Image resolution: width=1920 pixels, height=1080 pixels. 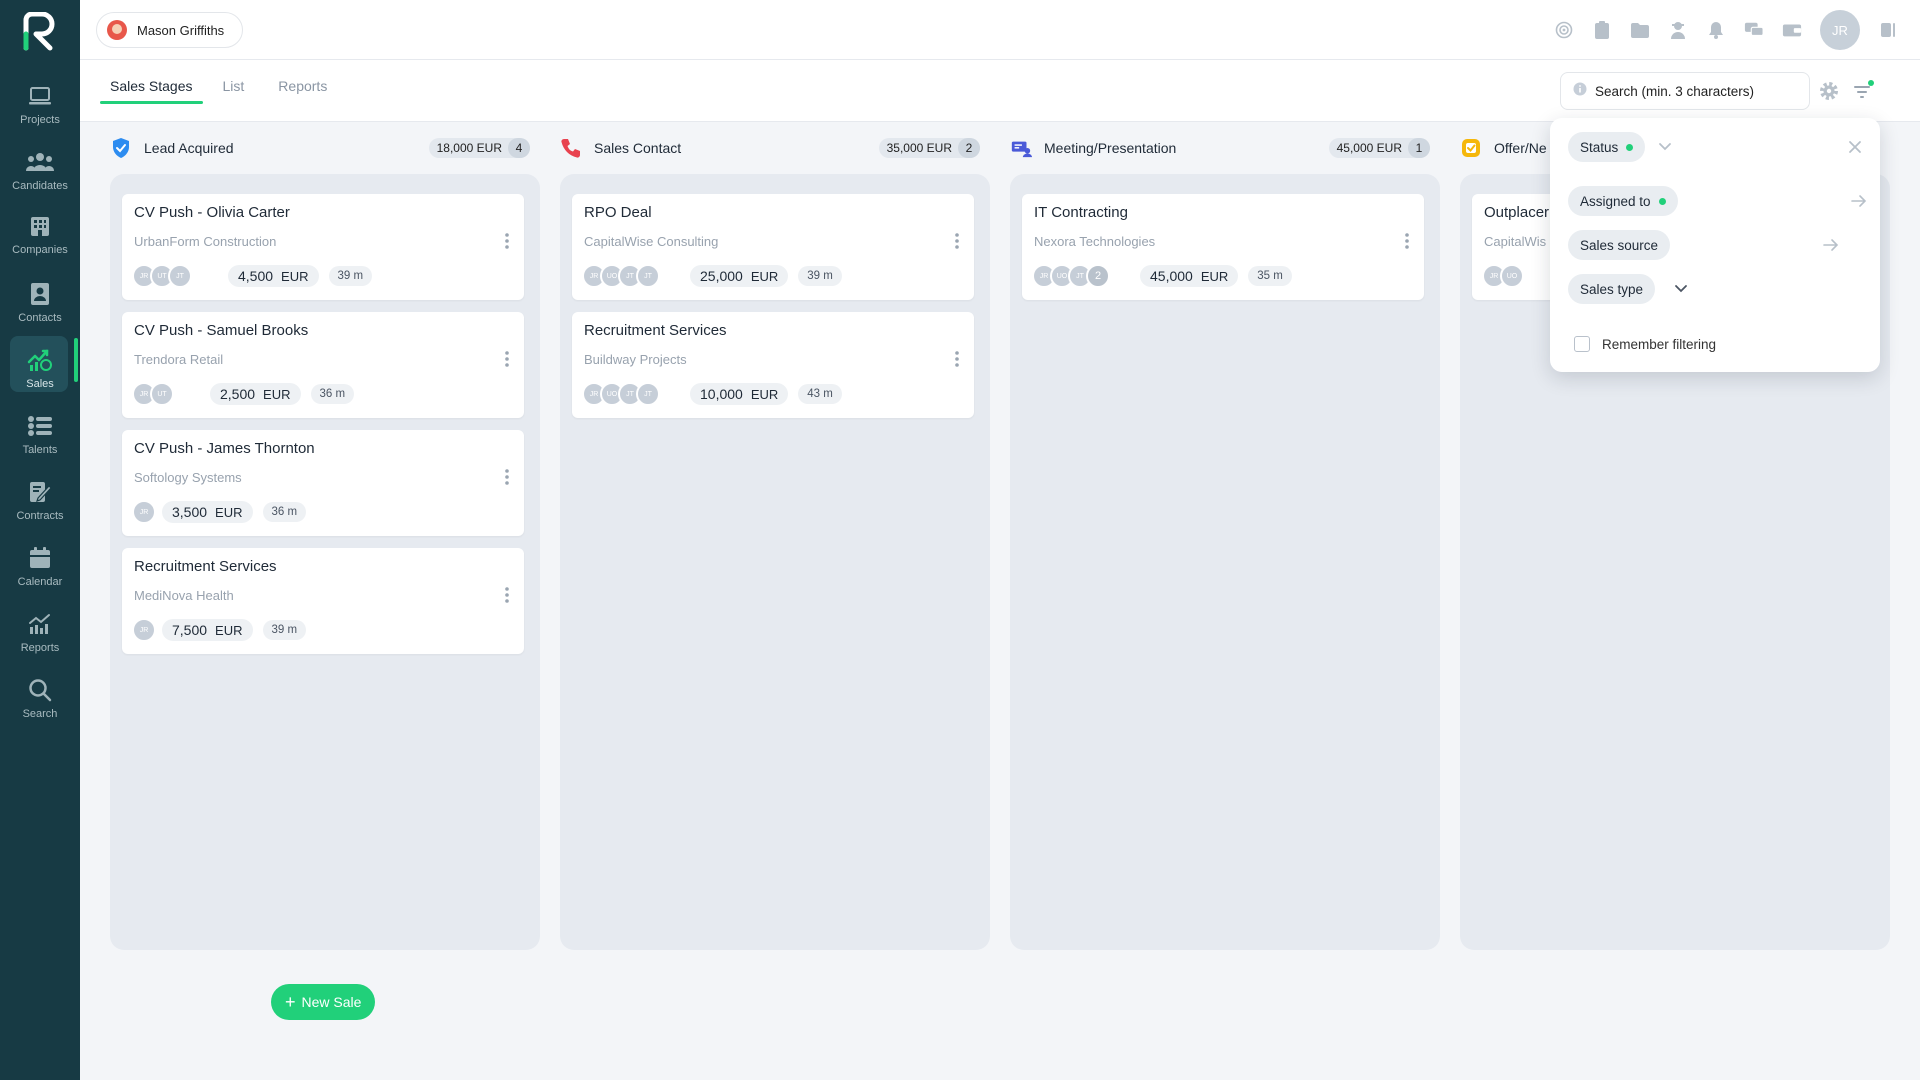 I want to click on card-meta: JR UO, so click(x=1503, y=276).